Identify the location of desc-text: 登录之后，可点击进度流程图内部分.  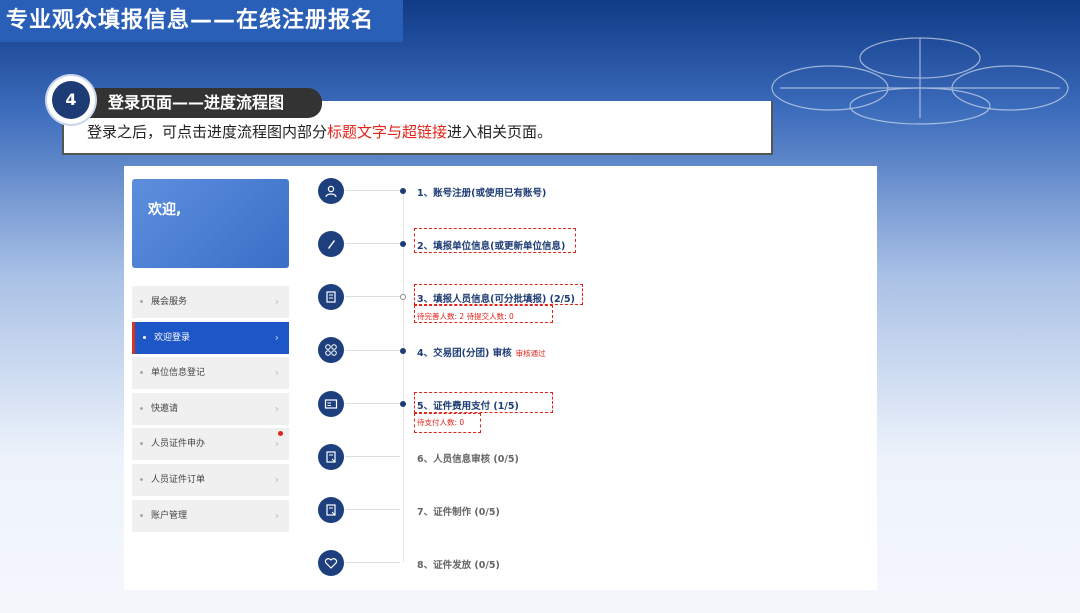
(207, 132).